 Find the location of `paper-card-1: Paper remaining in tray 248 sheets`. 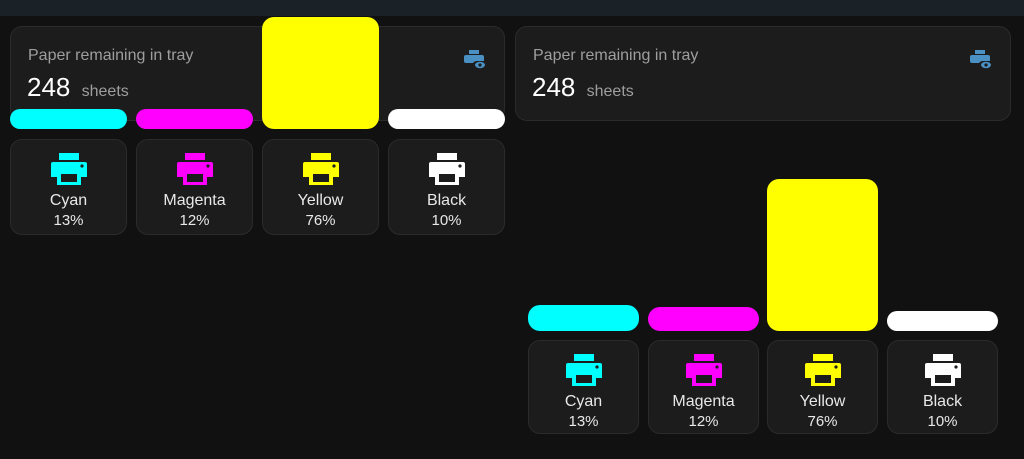

paper-card-1: Paper remaining in tray 248 sheets is located at coordinates (257, 73).